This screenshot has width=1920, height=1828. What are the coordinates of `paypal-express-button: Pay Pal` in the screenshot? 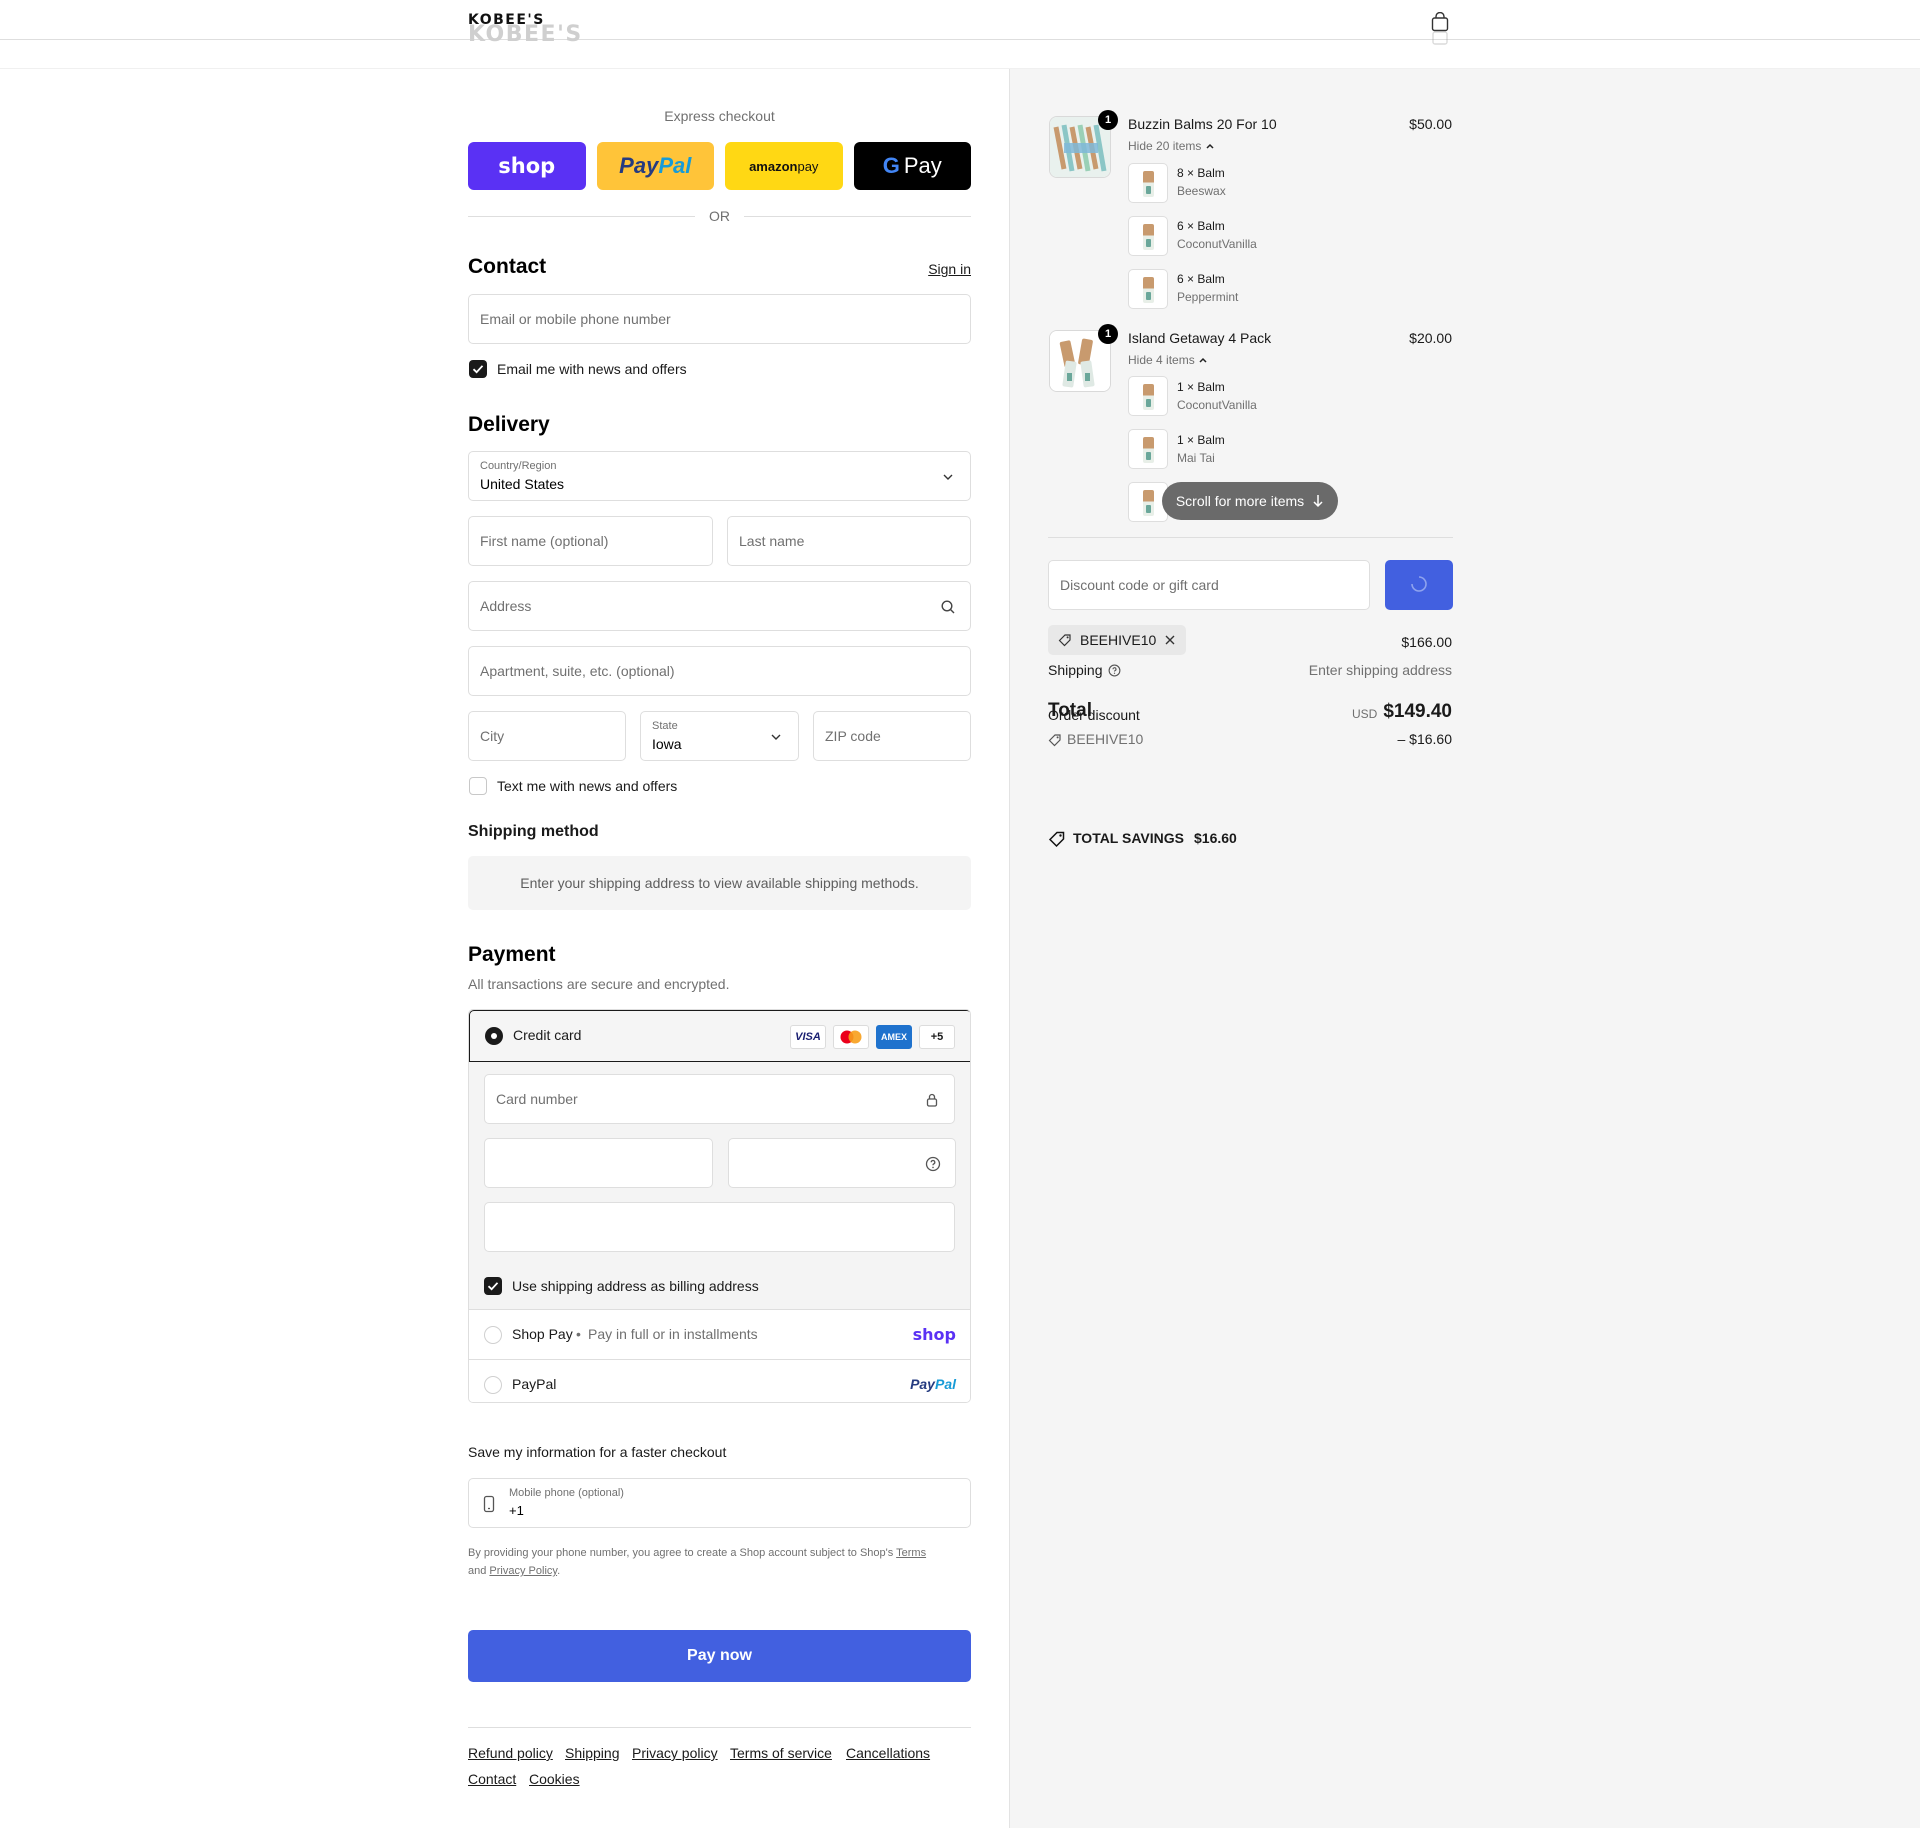 It's located at (655, 166).